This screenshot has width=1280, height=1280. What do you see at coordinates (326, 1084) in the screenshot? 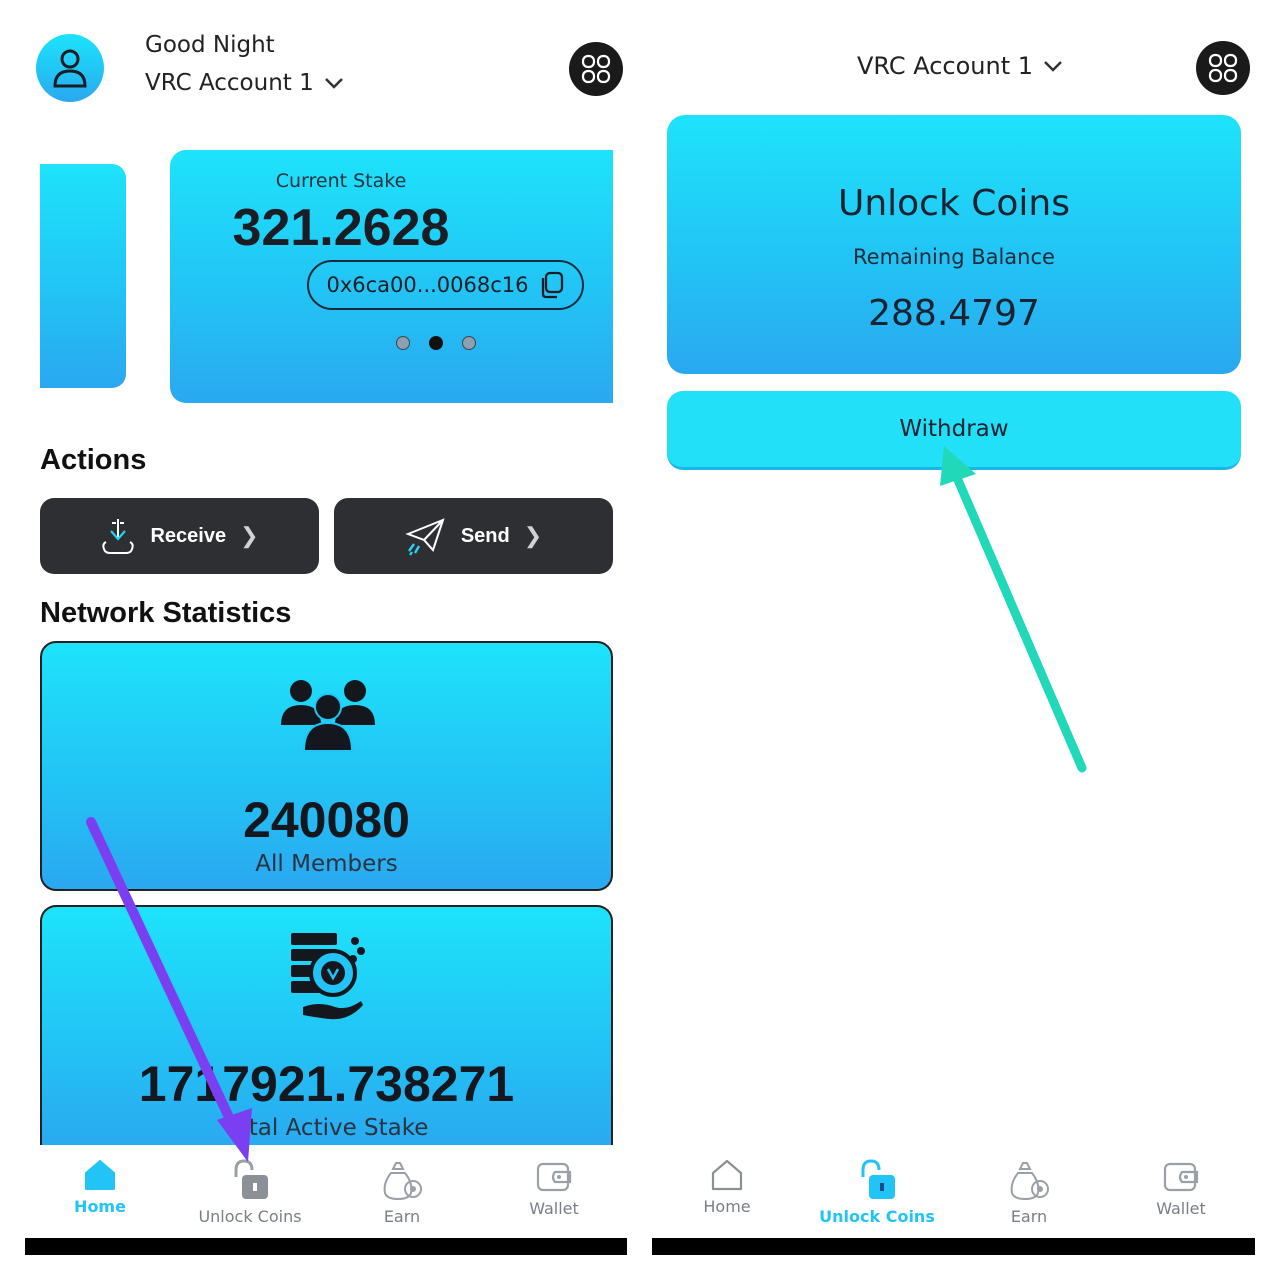
I see `total-active-stake-value: 1717921.738271` at bounding box center [326, 1084].